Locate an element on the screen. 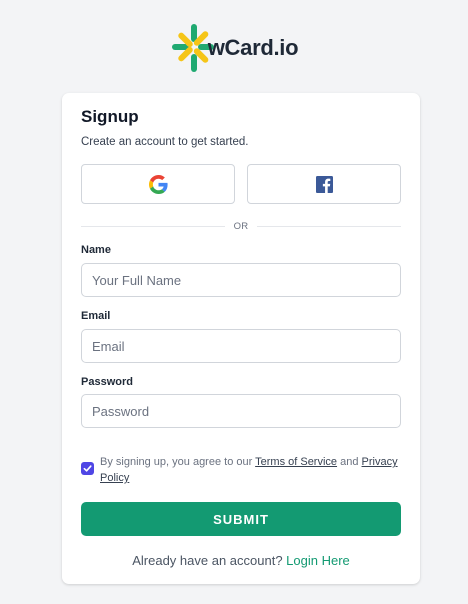 Image resolution: width=468 pixels, height=604 pixels. password-input is located at coordinates (241, 411).